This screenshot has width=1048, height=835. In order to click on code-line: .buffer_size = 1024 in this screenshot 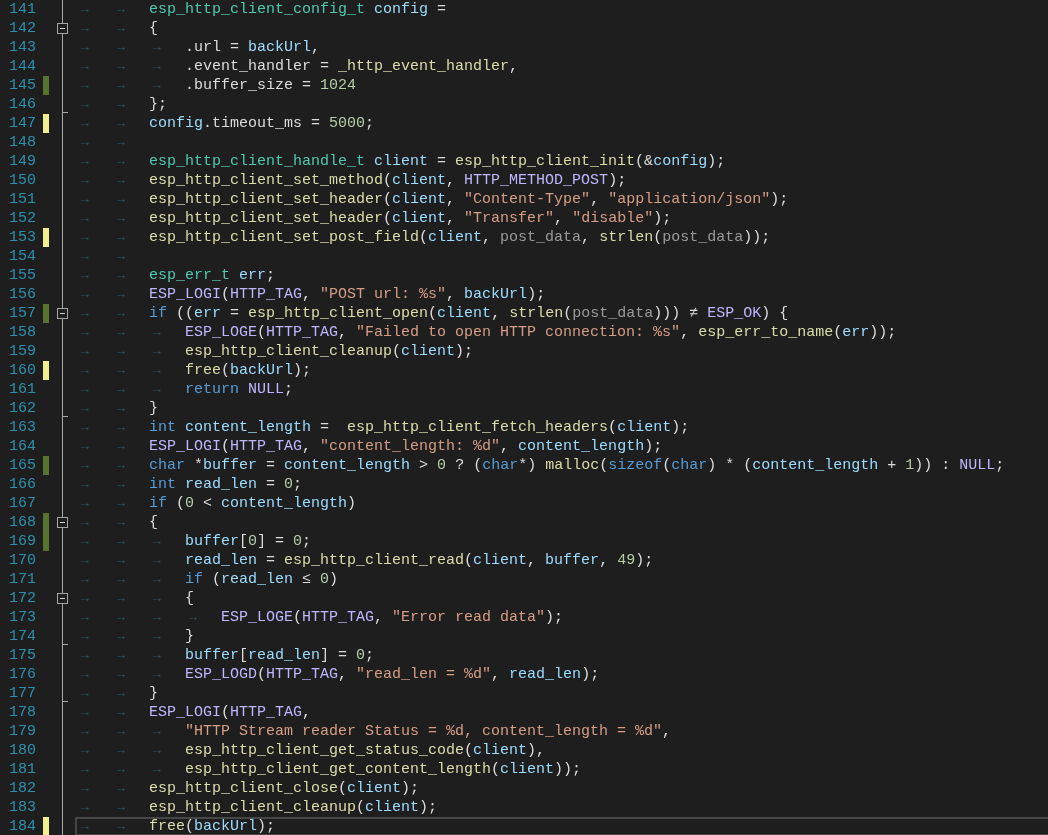, I will do `click(271, 85)`.